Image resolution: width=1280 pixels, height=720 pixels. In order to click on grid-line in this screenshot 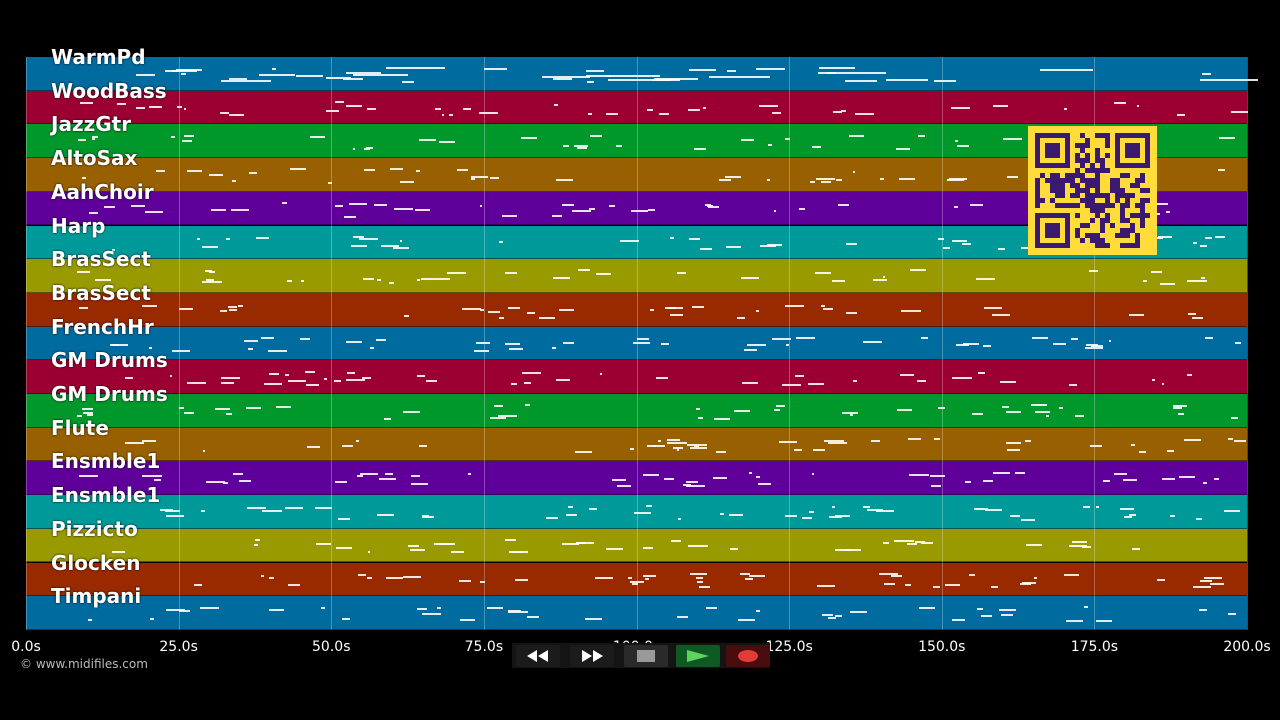, I will do `click(332, 343)`.